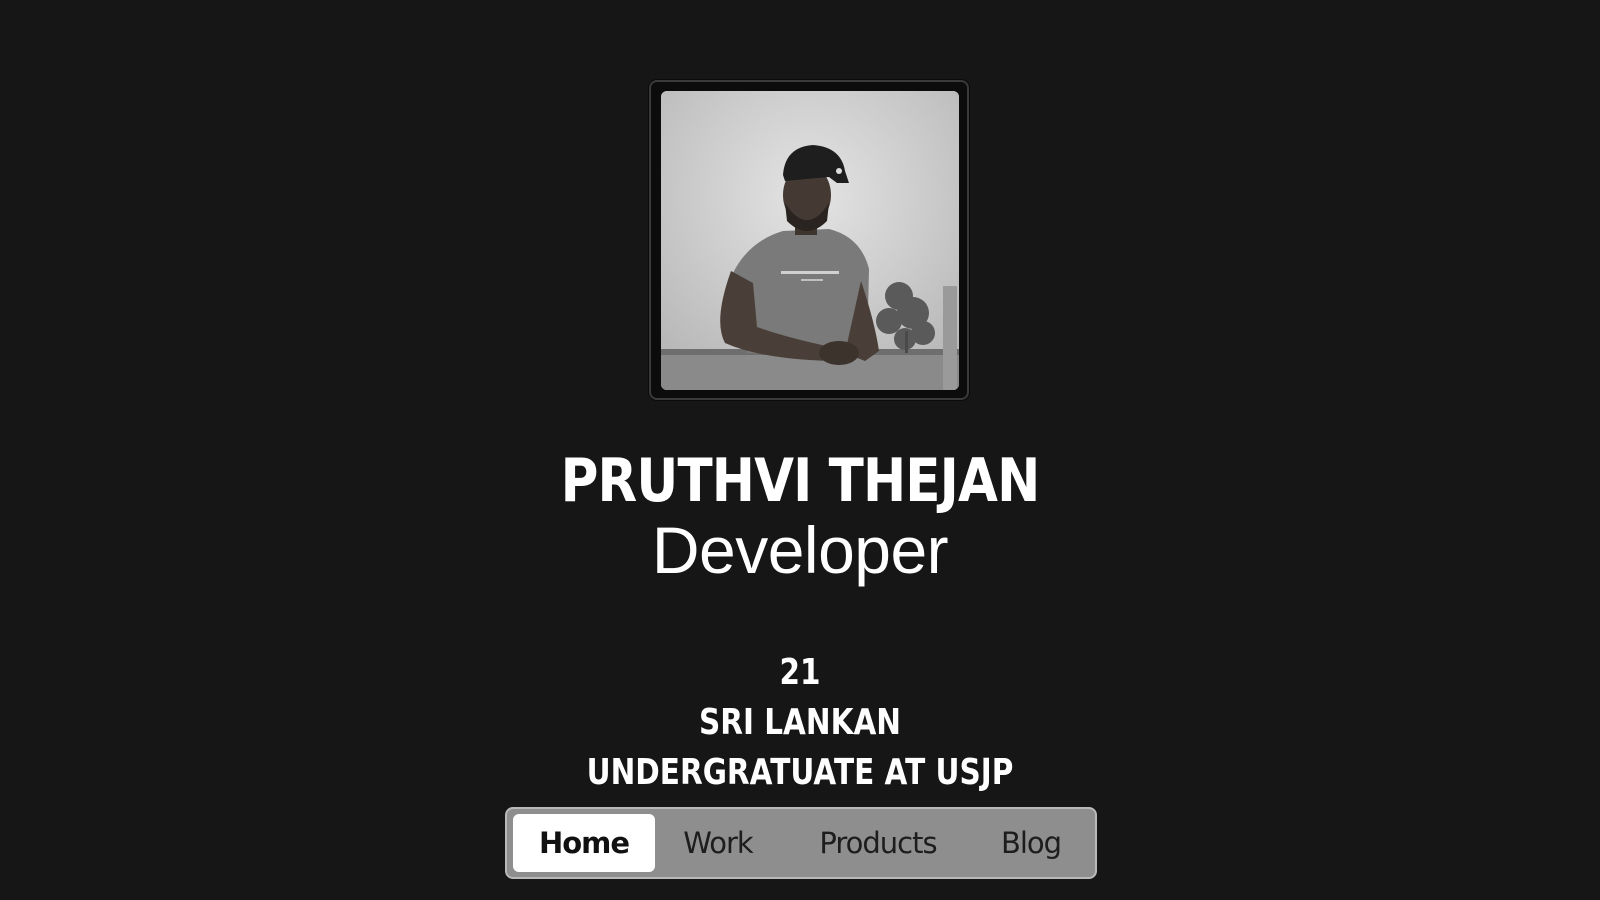  I want to click on profile-photo-frame, so click(809, 240).